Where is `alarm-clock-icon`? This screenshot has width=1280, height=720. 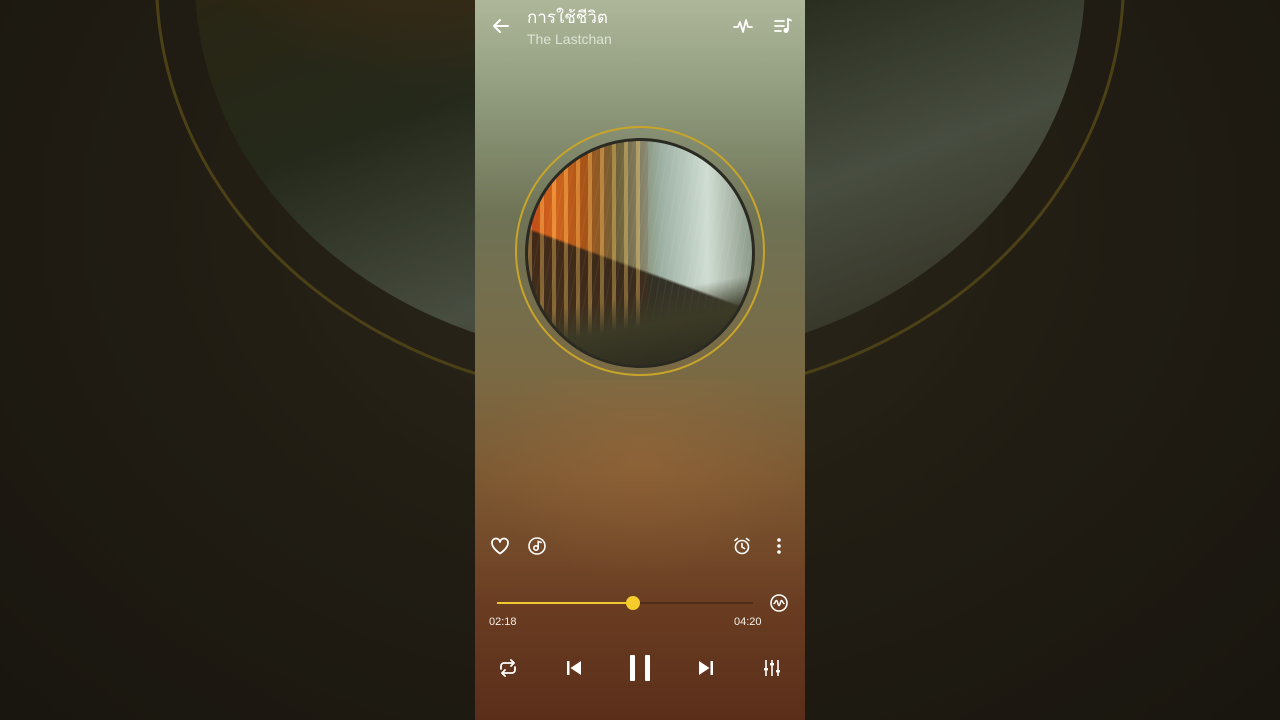
alarm-clock-icon is located at coordinates (742, 546).